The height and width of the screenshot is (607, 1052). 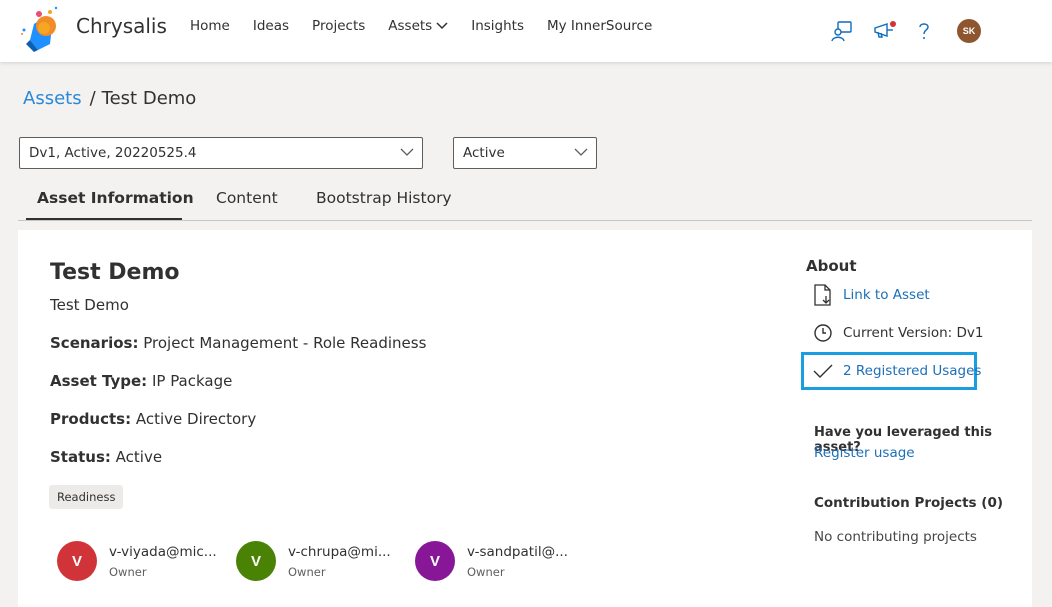 What do you see at coordinates (139, 457) in the screenshot?
I see `field-value: Active` at bounding box center [139, 457].